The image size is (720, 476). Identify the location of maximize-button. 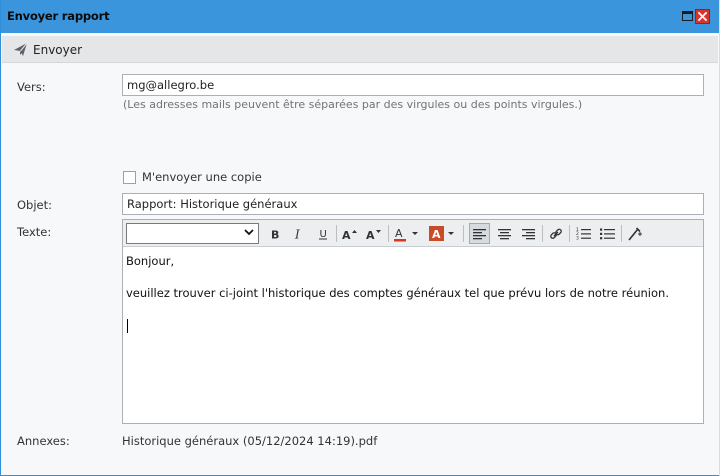
(687, 16).